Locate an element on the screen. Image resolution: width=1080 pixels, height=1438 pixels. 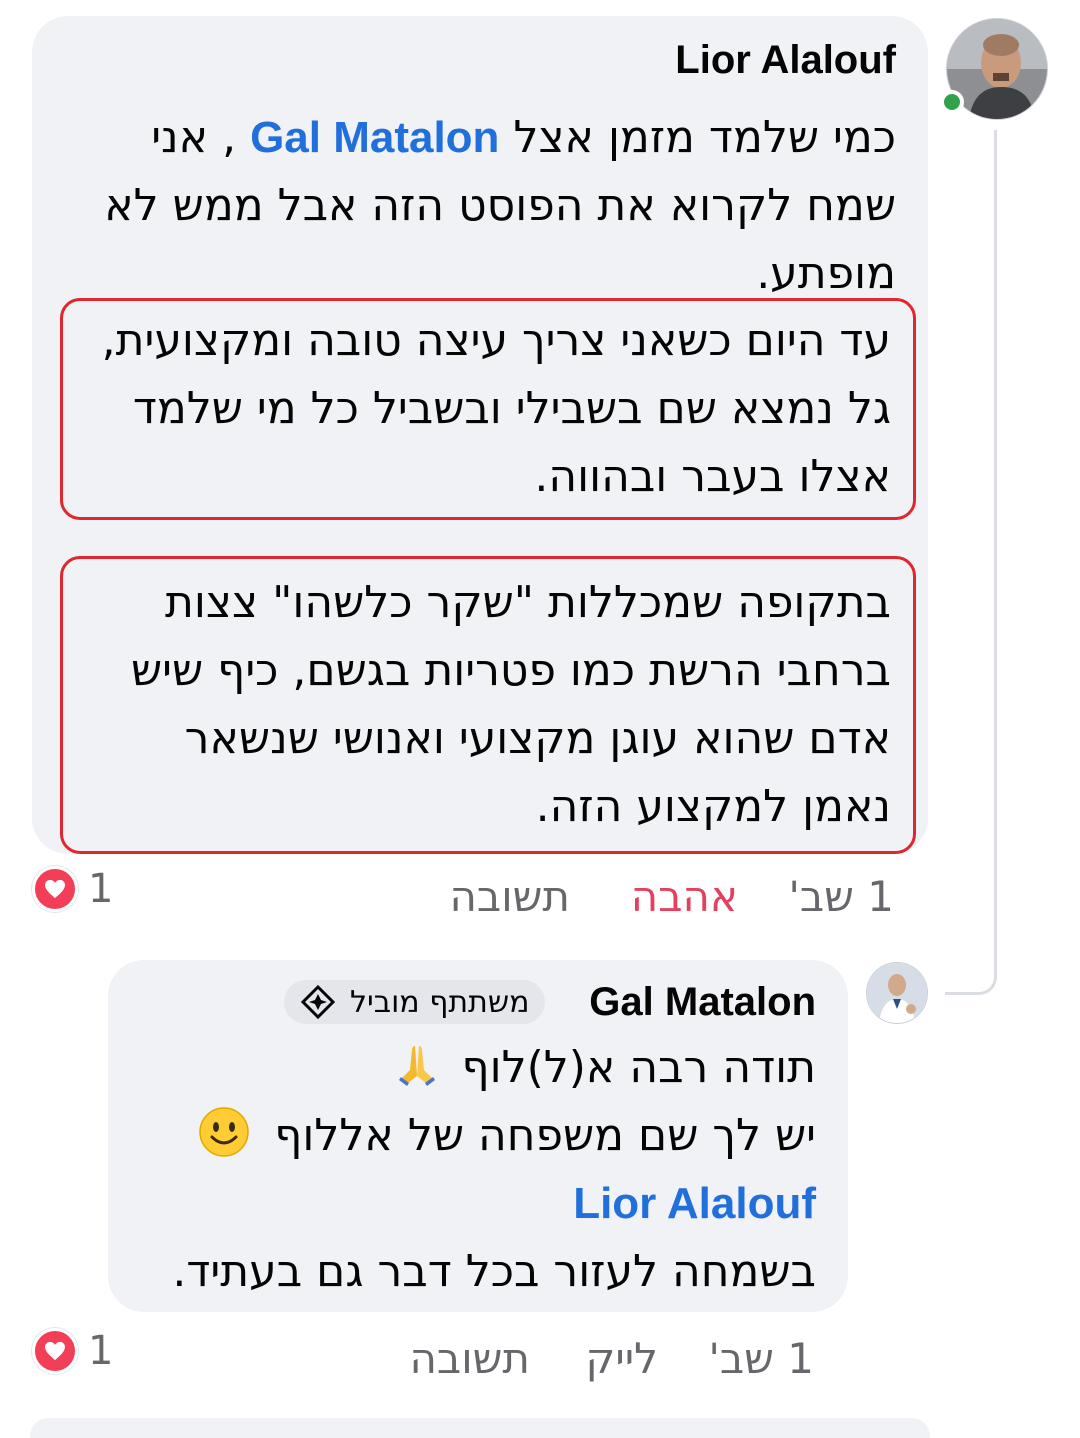
smiling-face-emoji is located at coordinates (224, 1132).